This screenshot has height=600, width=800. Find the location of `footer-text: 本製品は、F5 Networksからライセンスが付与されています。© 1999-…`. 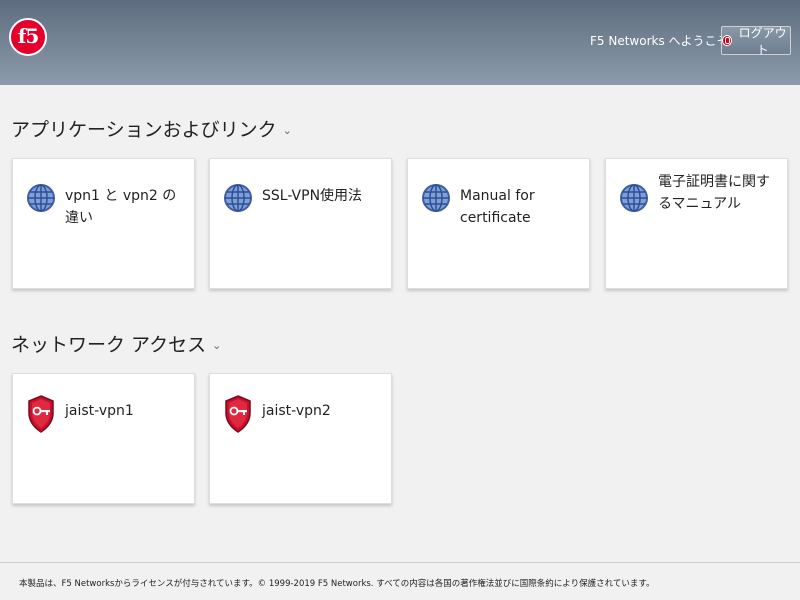

footer-text: 本製品は、F5 Networksからライセンスが付与されています。© 1999-… is located at coordinates (337, 584).